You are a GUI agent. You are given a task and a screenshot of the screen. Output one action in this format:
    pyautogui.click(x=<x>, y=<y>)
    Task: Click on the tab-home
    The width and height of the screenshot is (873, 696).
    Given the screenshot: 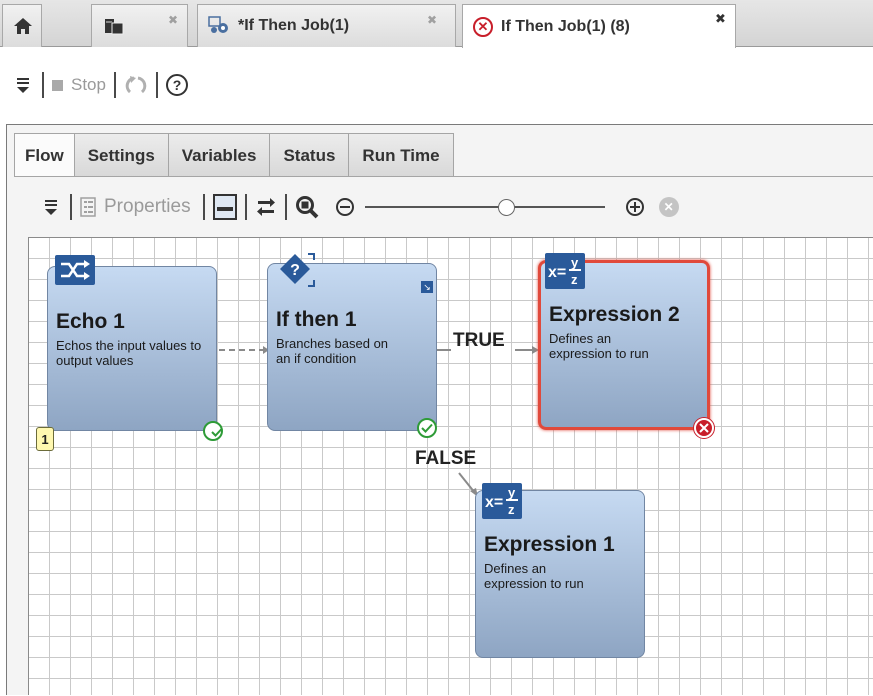 What is the action you would take?
    pyautogui.click(x=22, y=25)
    